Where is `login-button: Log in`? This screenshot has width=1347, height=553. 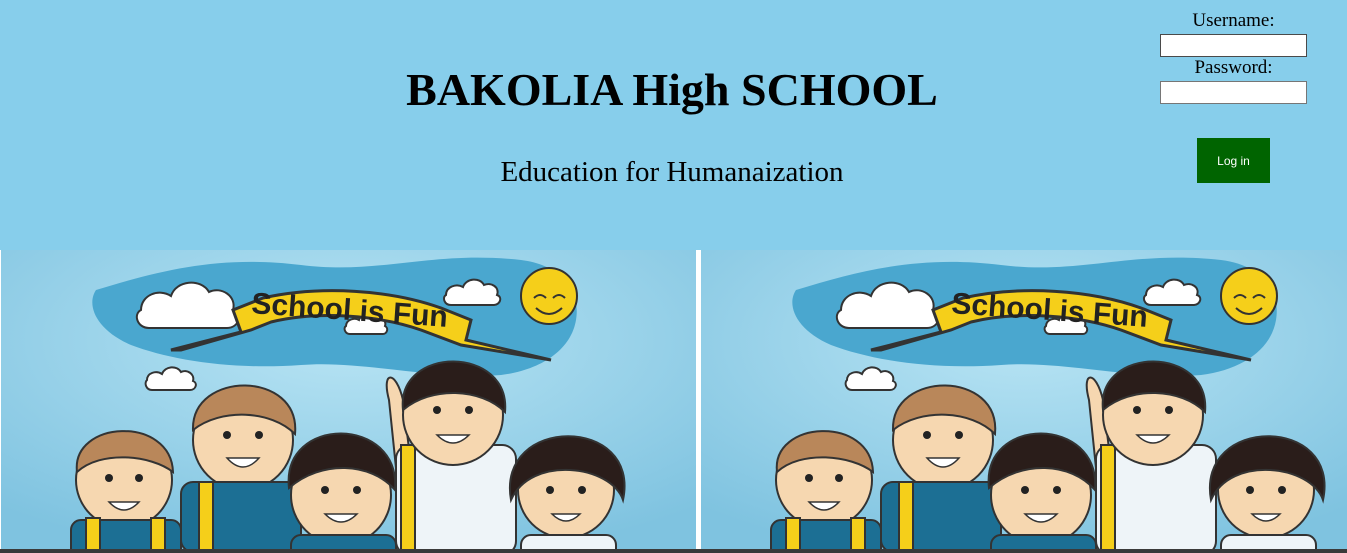
login-button: Log in is located at coordinates (1233, 160).